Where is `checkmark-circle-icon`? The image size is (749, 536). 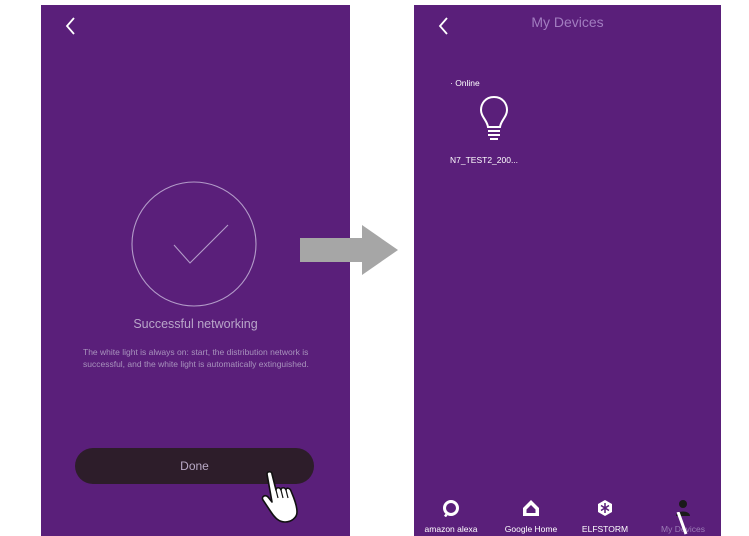
checkmark-circle-icon is located at coordinates (194, 244).